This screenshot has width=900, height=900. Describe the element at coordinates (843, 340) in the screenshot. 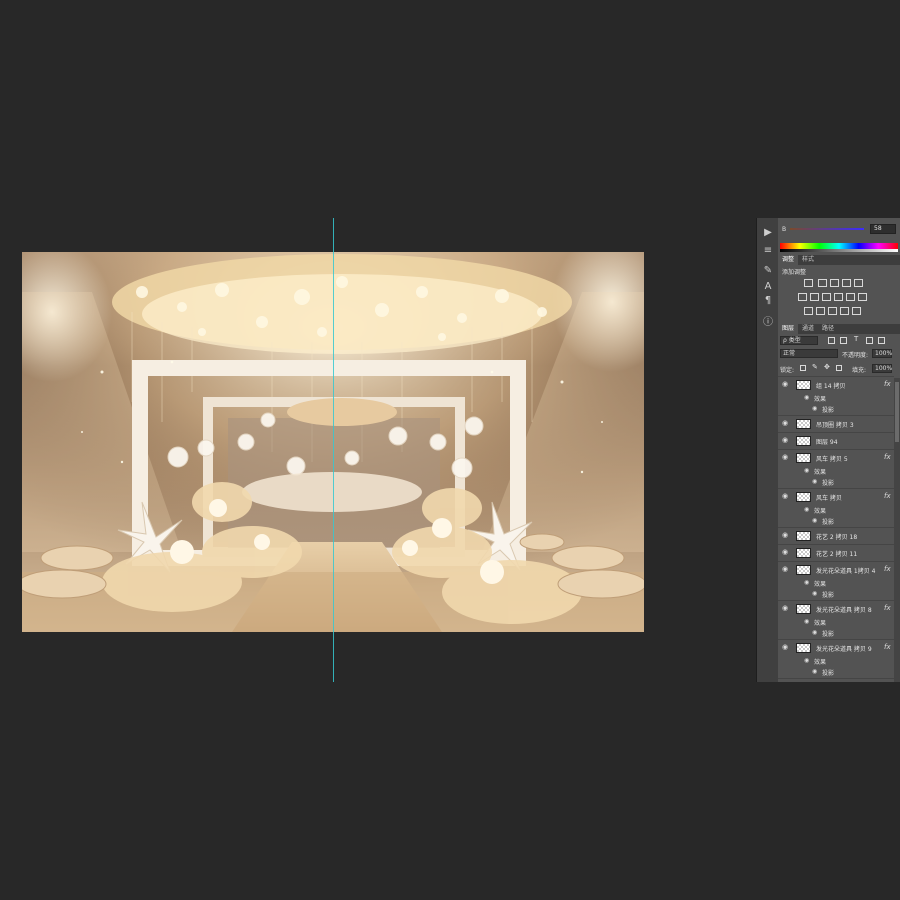

I see `filter-adjustment-icon` at that location.